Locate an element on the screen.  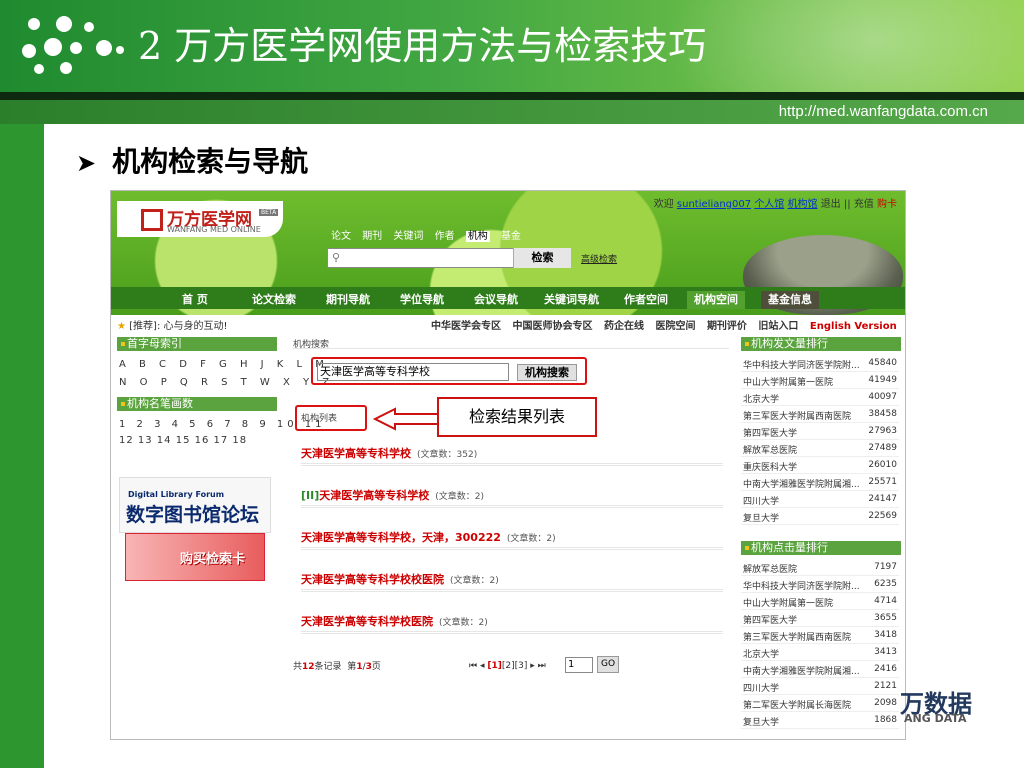
rank-row: 复旦大学 1868 is located at coordinates (820, 720).